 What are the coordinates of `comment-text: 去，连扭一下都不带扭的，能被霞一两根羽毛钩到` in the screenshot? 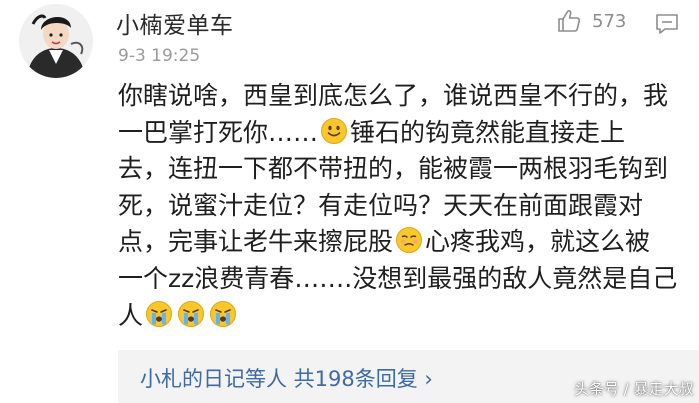 It's located at (393, 169).